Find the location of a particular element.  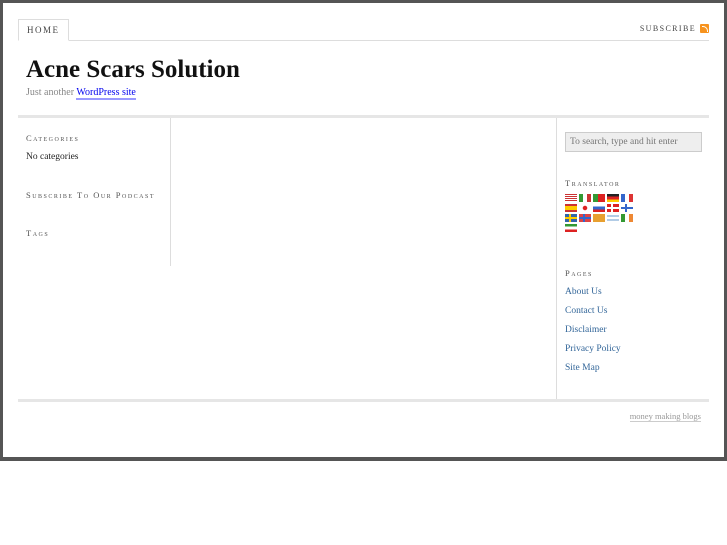

wordpress-link: WordPress site is located at coordinates (106, 93).